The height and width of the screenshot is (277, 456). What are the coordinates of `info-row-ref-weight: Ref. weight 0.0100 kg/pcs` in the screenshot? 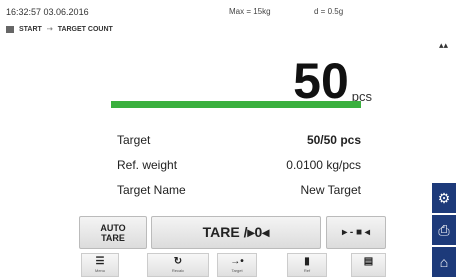 It's located at (239, 164).